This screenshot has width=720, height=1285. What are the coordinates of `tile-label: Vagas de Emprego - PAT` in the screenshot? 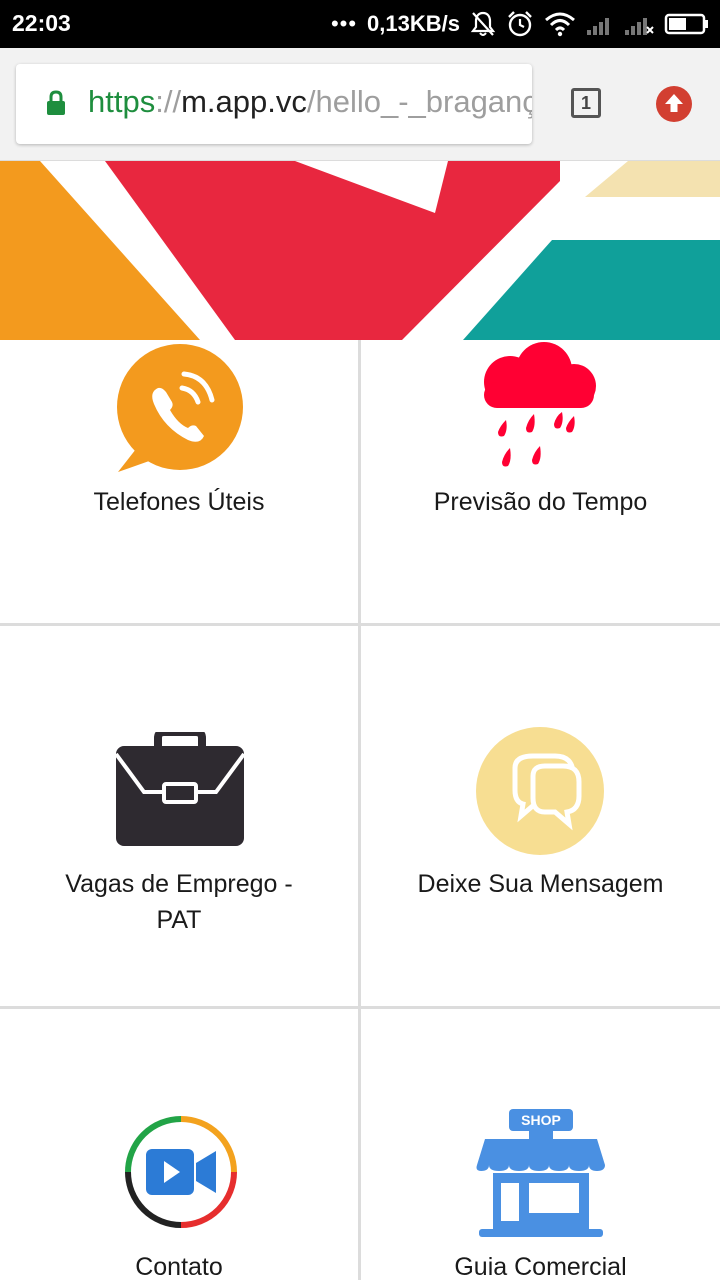 It's located at (179, 902).